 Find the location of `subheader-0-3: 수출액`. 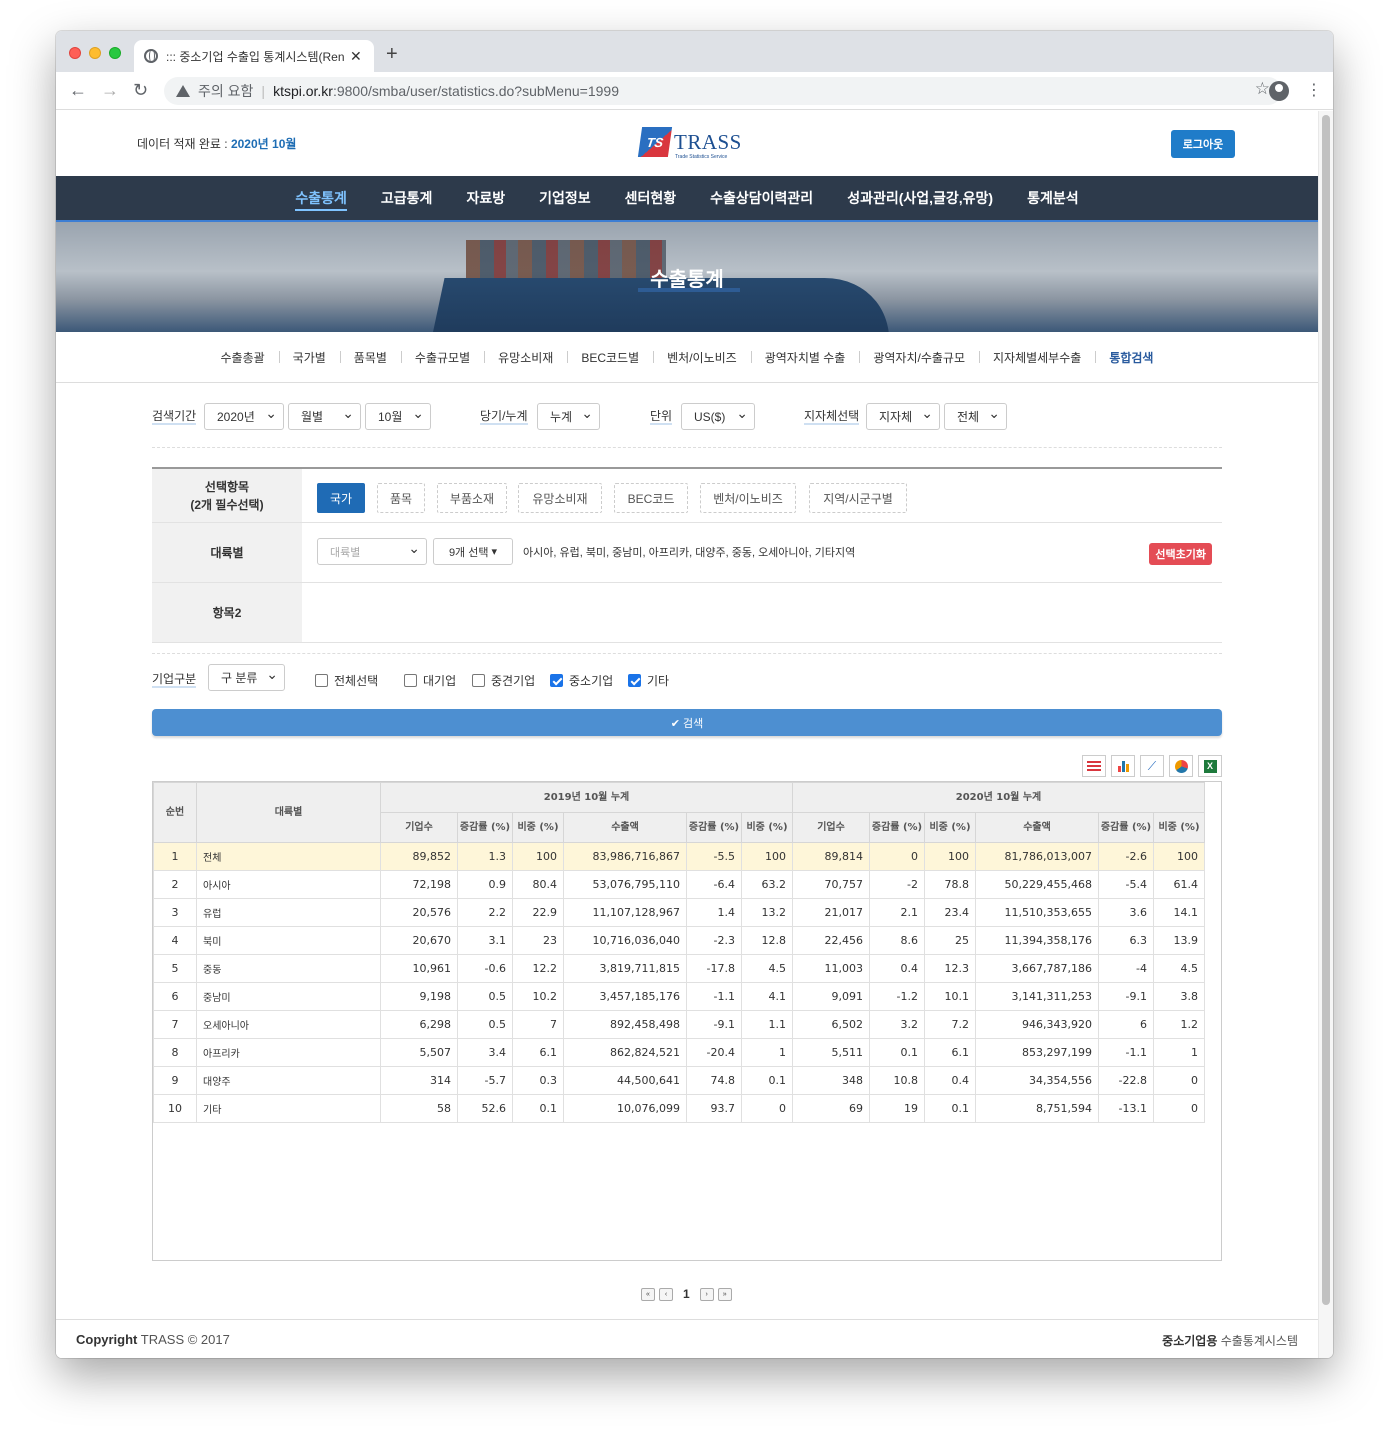

subheader-0-3: 수출액 is located at coordinates (625, 827).